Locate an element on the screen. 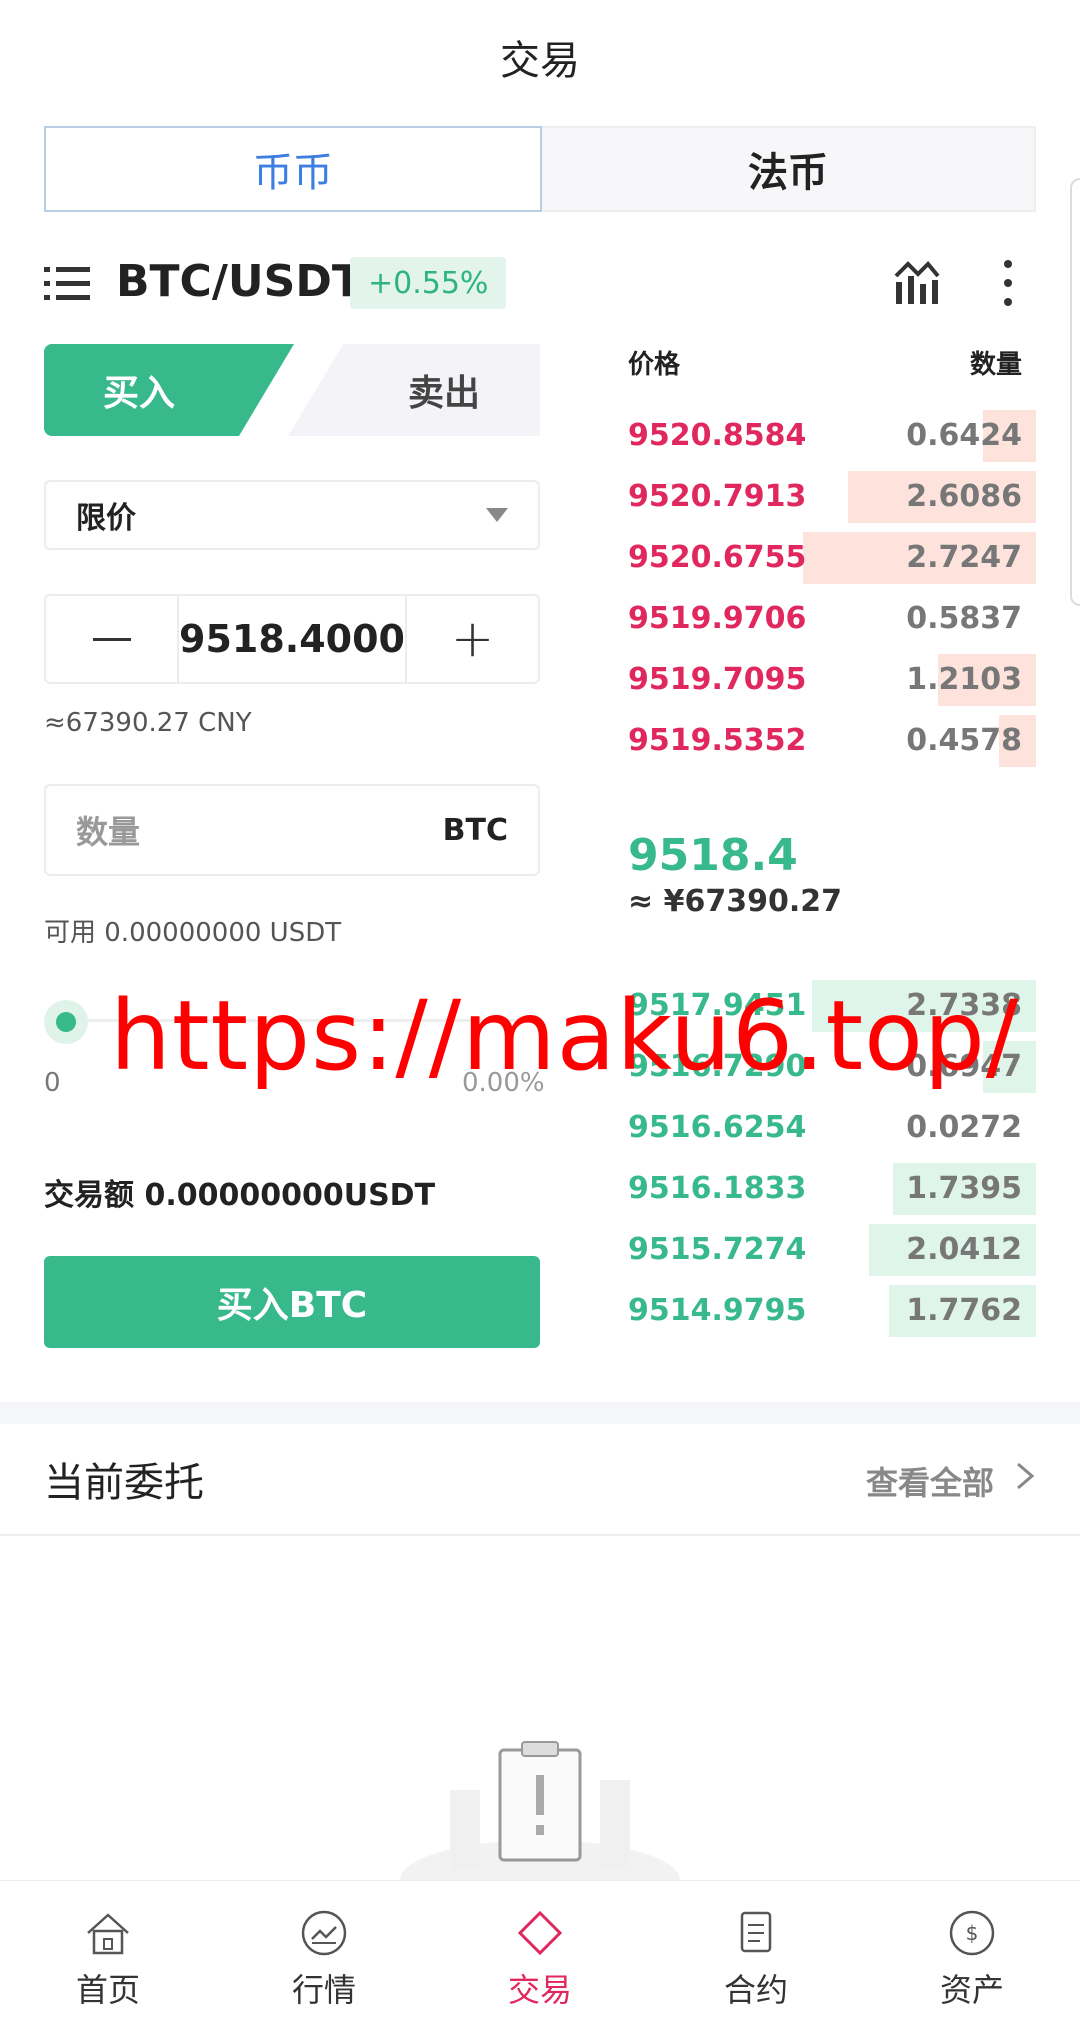 The height and width of the screenshot is (2023, 1080). tab-trade: 交易 is located at coordinates (540, 1952).